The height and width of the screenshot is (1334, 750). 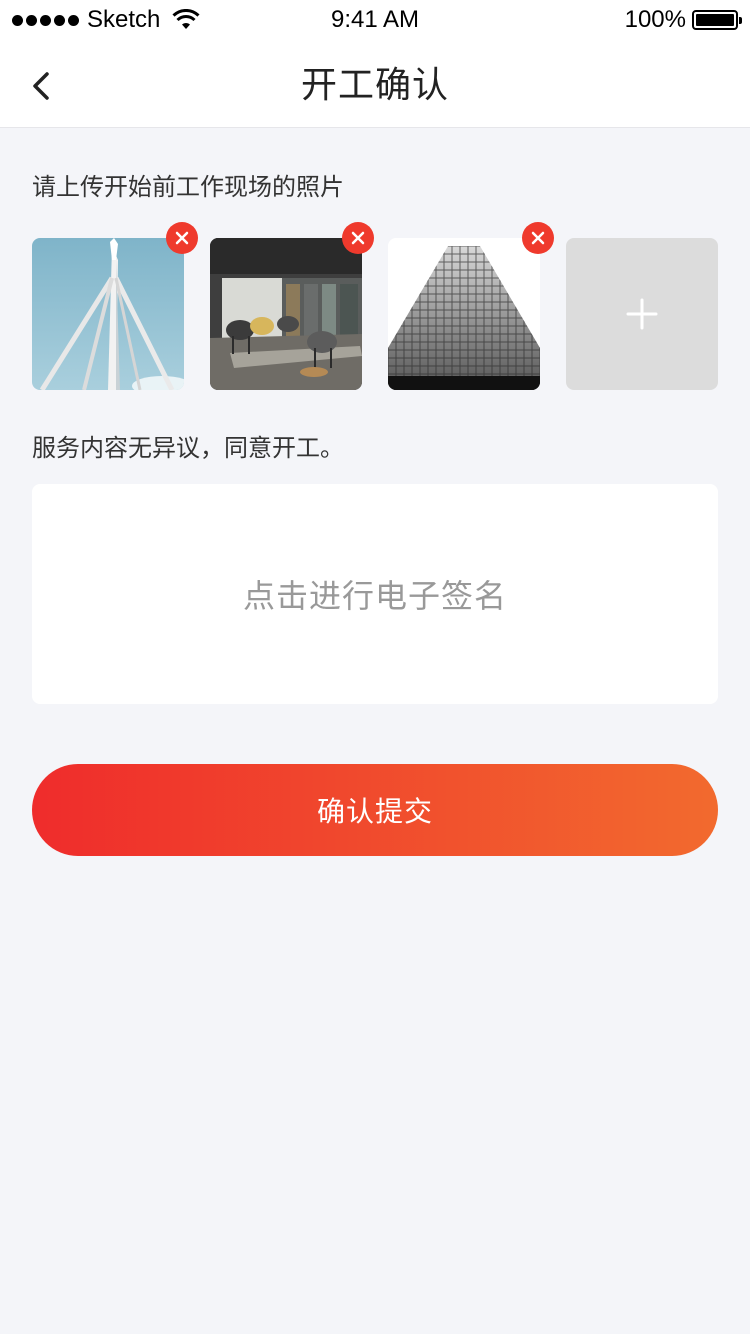 I want to click on skyscraper-facade-photo, so click(x=464, y=314).